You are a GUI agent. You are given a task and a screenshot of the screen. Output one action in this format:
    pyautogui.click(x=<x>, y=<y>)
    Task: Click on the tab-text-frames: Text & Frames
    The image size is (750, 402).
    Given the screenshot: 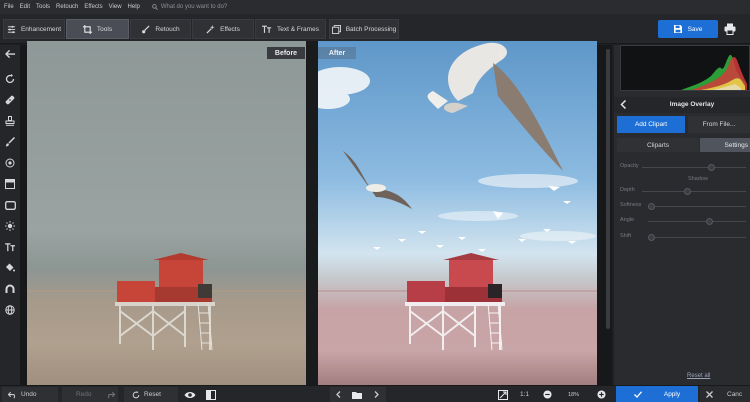 What is the action you would take?
    pyautogui.click(x=290, y=29)
    